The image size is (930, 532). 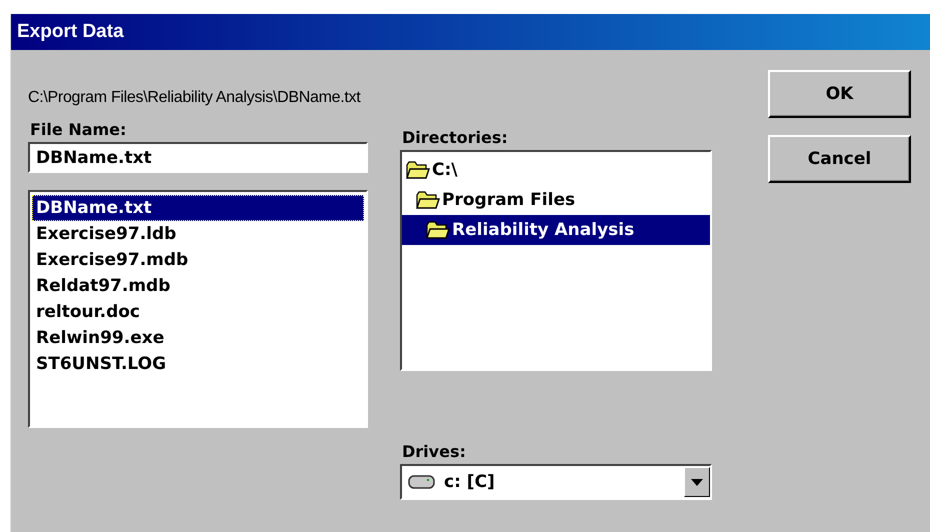 What do you see at coordinates (543, 230) in the screenshot?
I see `directory-name: Reliability Analysis` at bounding box center [543, 230].